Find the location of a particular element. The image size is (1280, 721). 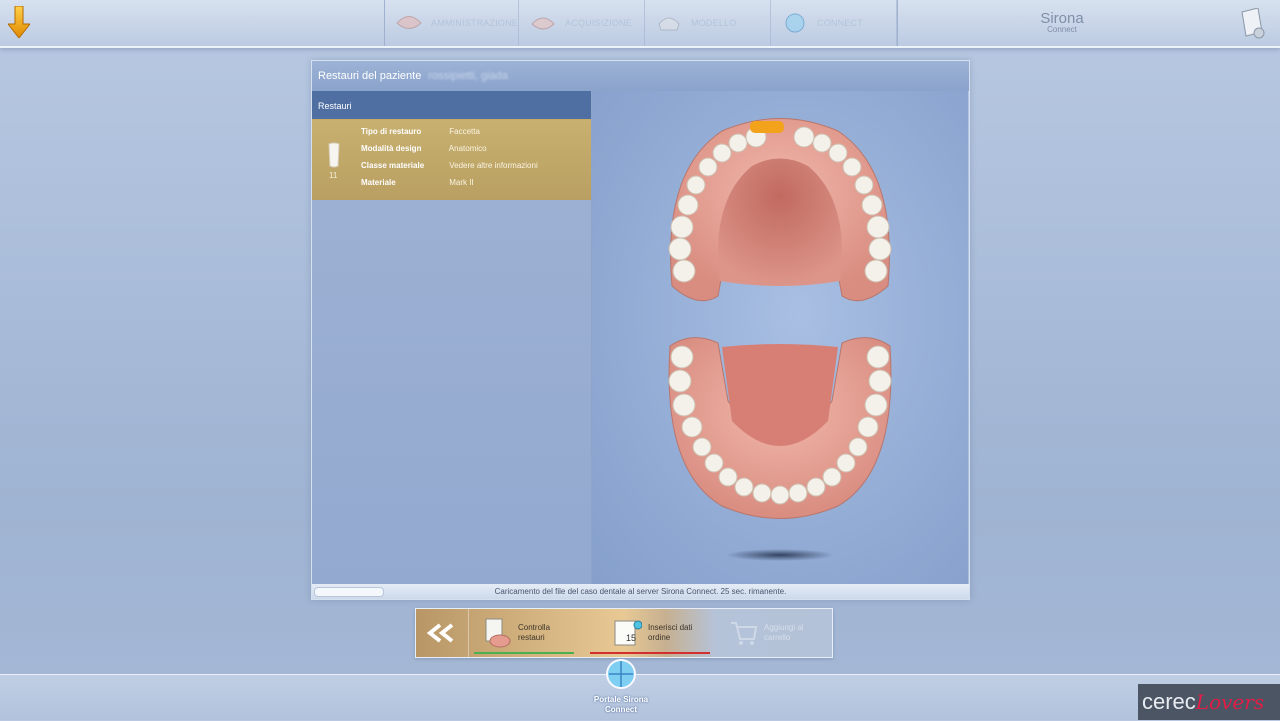

globe-icon is located at coordinates (621, 674).